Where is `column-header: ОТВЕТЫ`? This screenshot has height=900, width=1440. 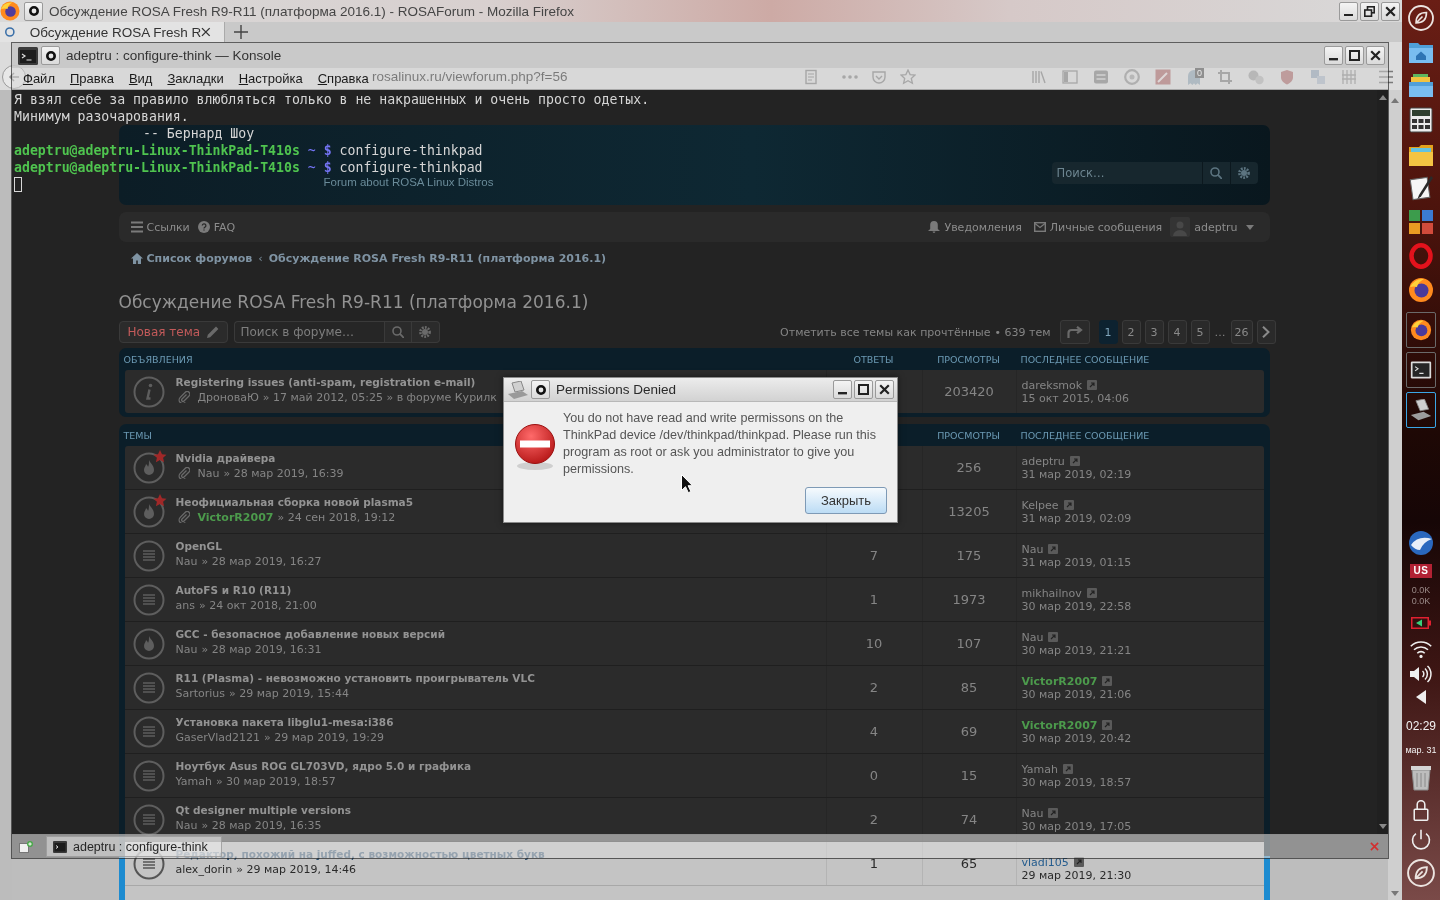
column-header: ОТВЕТЫ is located at coordinates (873, 359).